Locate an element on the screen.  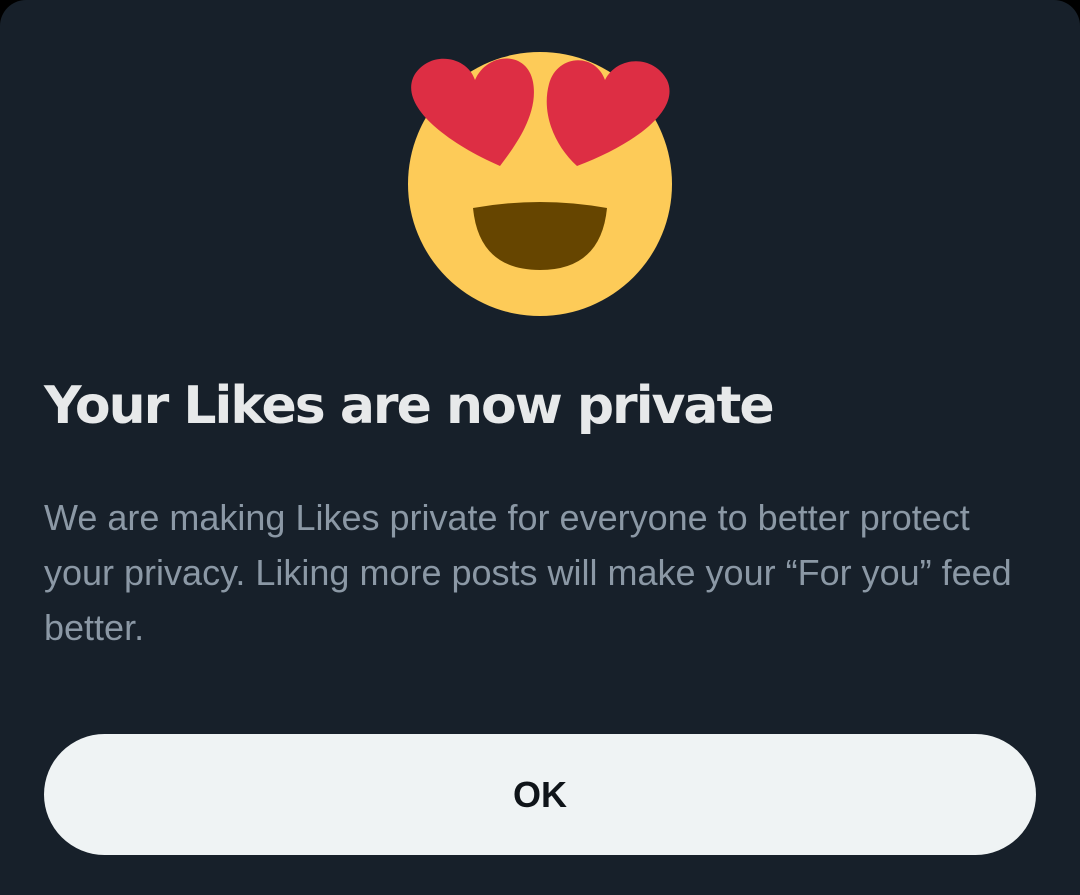
heart-eyes-emoji-icon is located at coordinates (540, 184).